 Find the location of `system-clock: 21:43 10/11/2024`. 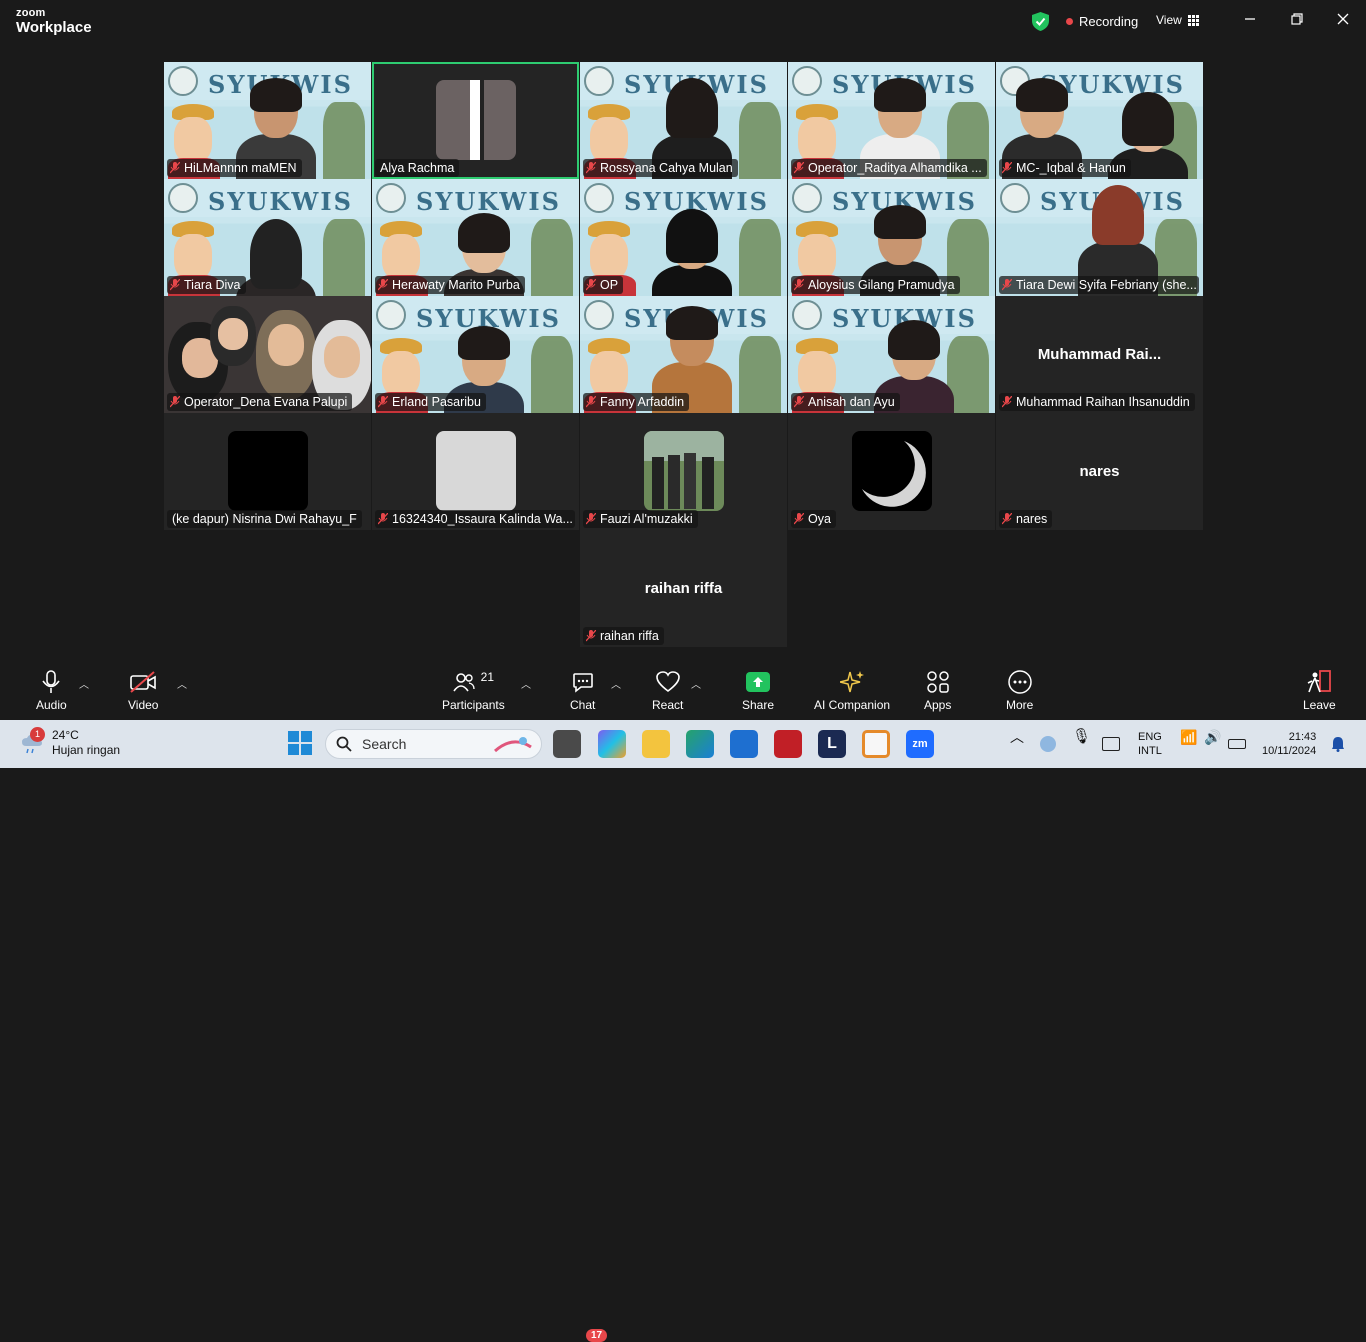

system-clock: 21:43 10/11/2024 is located at coordinates (1289, 744).